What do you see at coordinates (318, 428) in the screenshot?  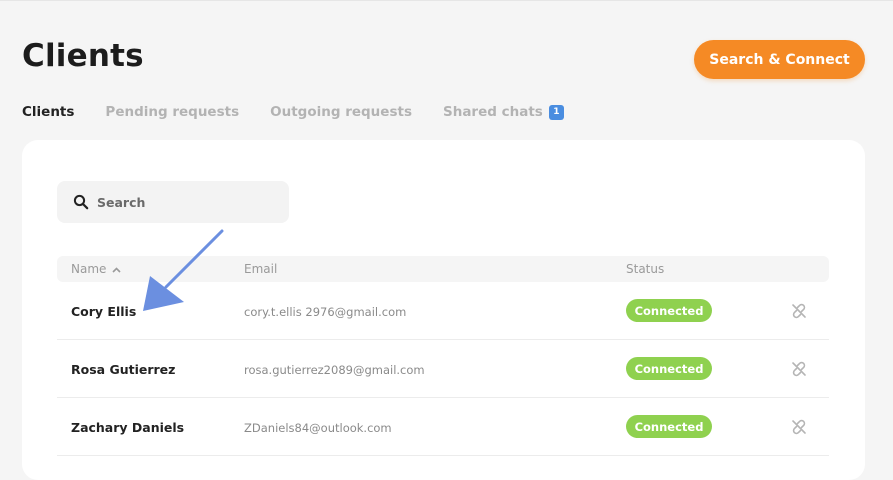 I see `client-email: ZDaniels84@outlook.com` at bounding box center [318, 428].